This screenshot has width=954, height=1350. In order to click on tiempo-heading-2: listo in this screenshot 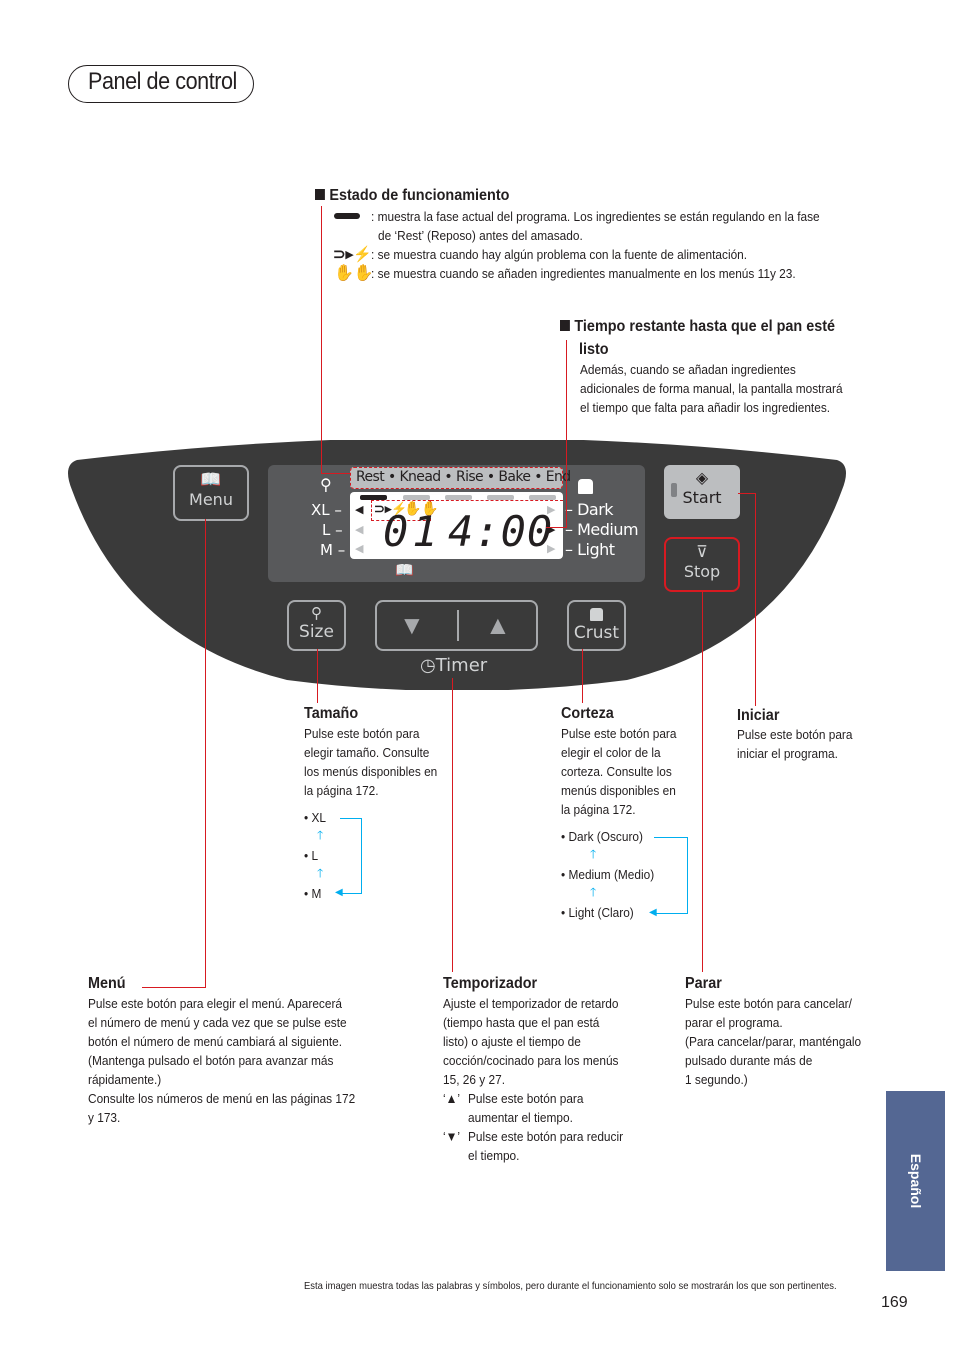, I will do `click(594, 349)`.